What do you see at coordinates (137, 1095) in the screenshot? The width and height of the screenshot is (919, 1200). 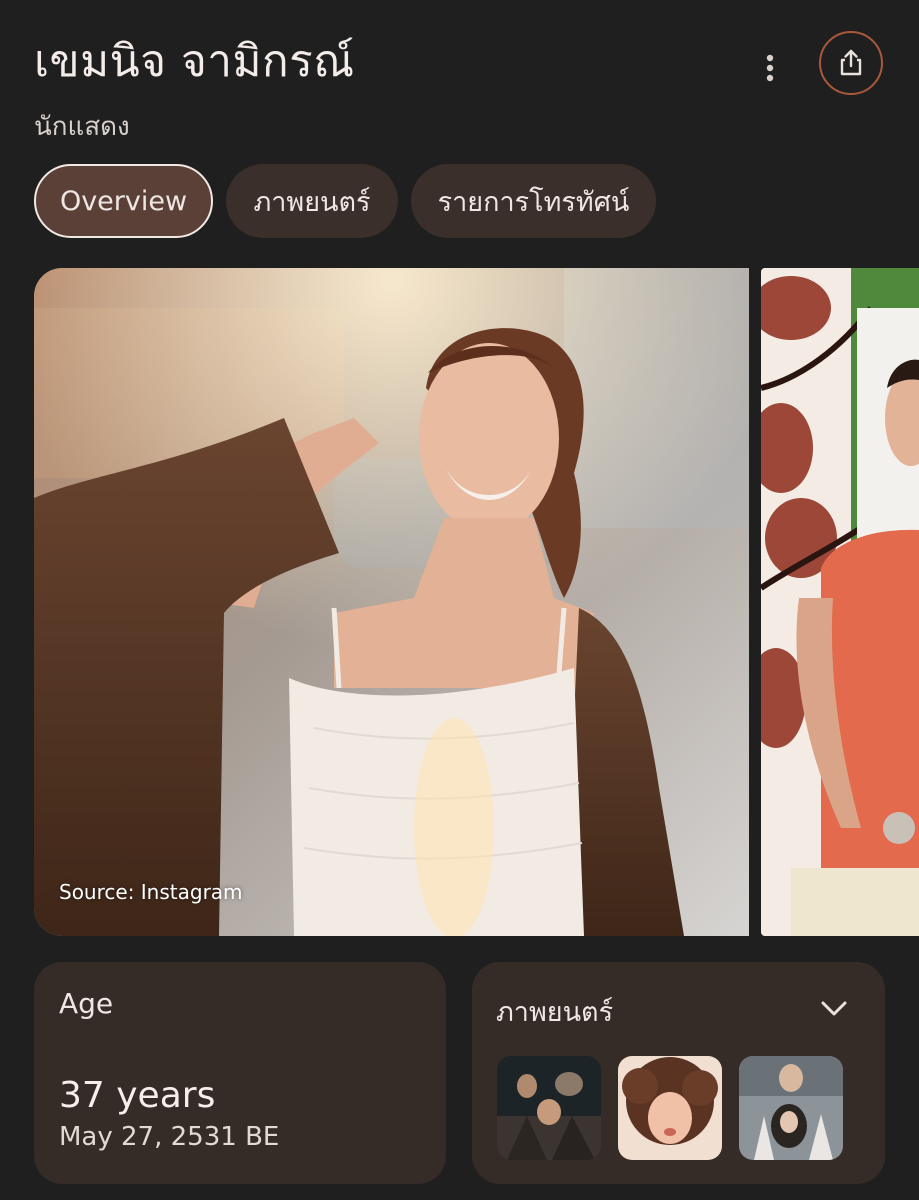 I see `age-value: 37 years` at bounding box center [137, 1095].